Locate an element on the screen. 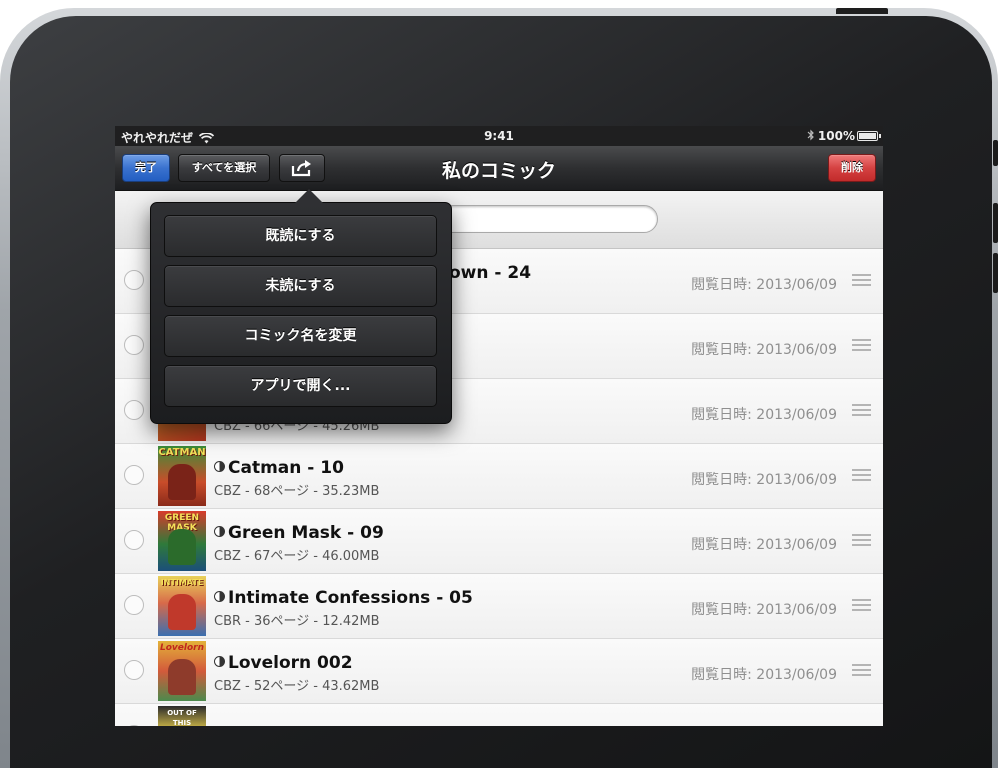 The width and height of the screenshot is (998, 768). battery-percentage: 100% is located at coordinates (836, 136).